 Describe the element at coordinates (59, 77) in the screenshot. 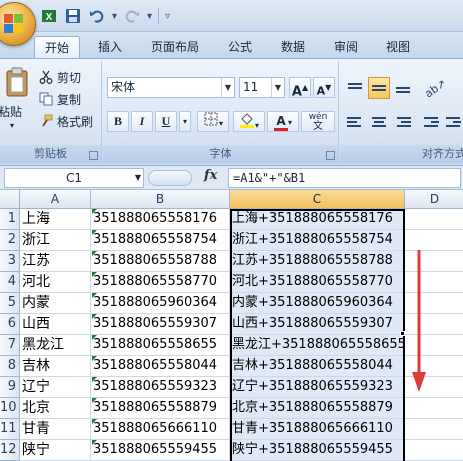

I see `cut-button: 剪切` at that location.